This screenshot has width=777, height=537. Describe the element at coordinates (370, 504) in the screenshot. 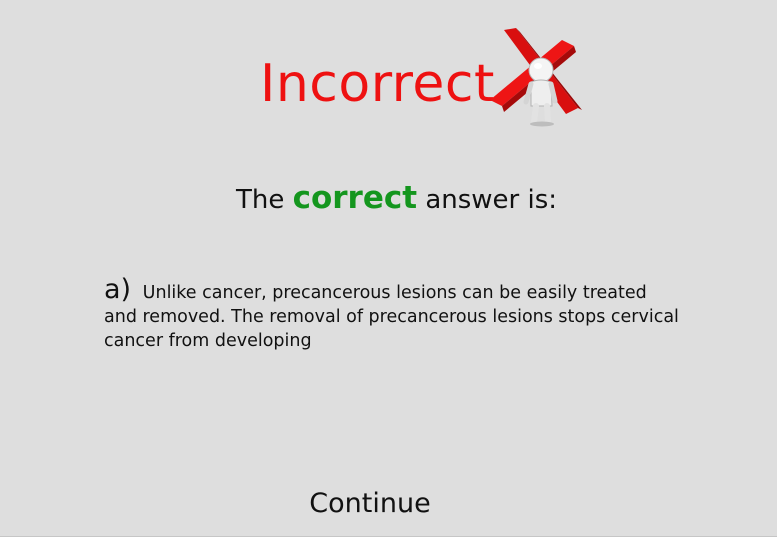

I see `continue-button: Continue` at that location.